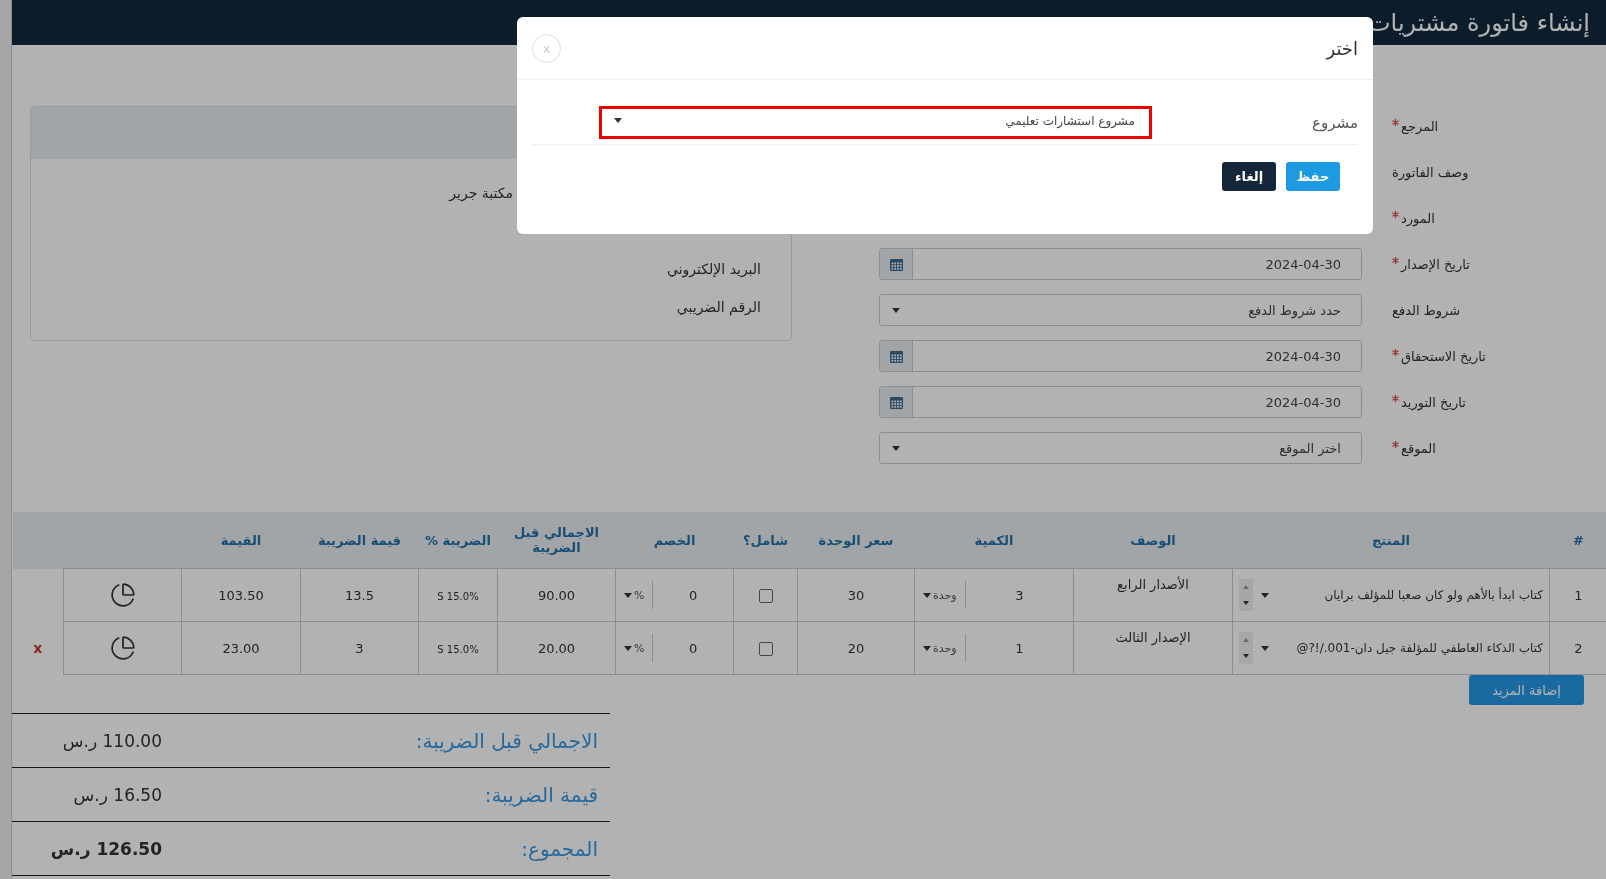  I want to click on field-label: مشروع, so click(1334, 122).